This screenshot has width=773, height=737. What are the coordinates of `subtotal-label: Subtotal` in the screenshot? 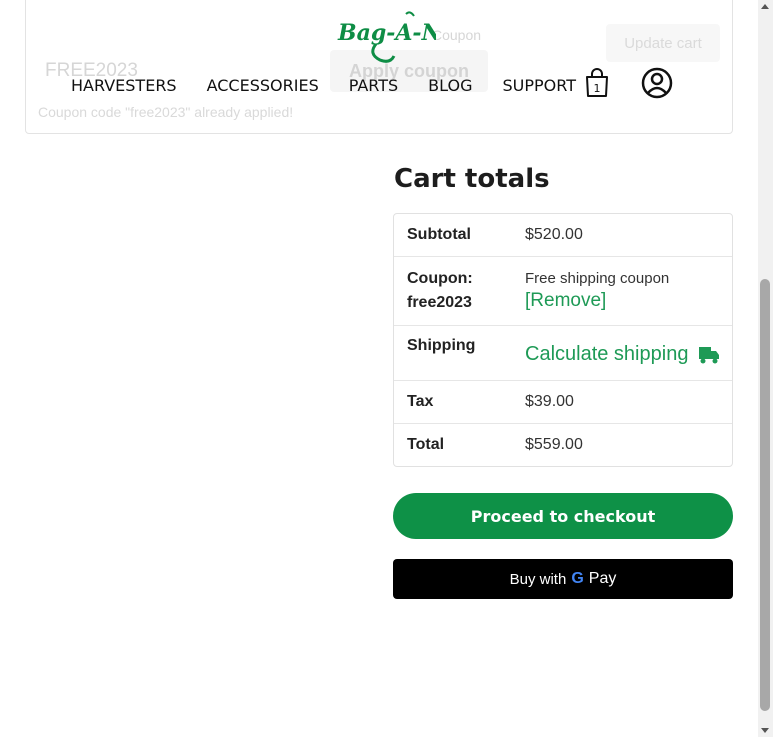 It's located at (439, 234).